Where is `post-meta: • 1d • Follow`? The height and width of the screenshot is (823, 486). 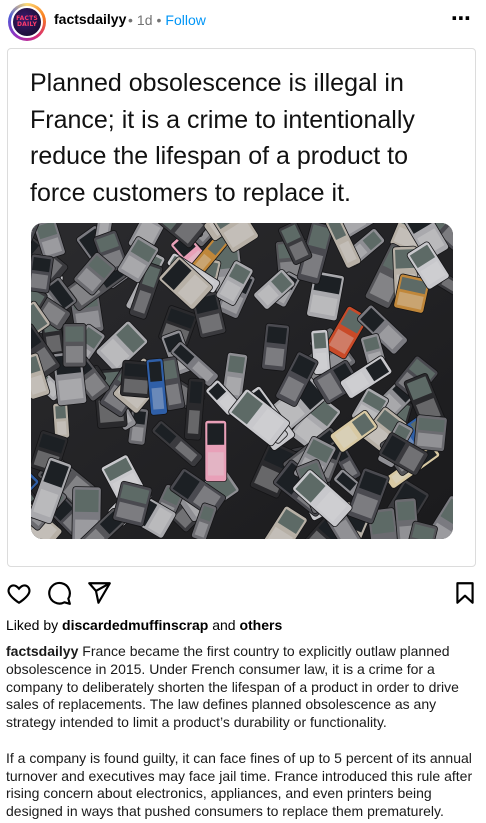
post-meta: • 1d • Follow is located at coordinates (165, 20).